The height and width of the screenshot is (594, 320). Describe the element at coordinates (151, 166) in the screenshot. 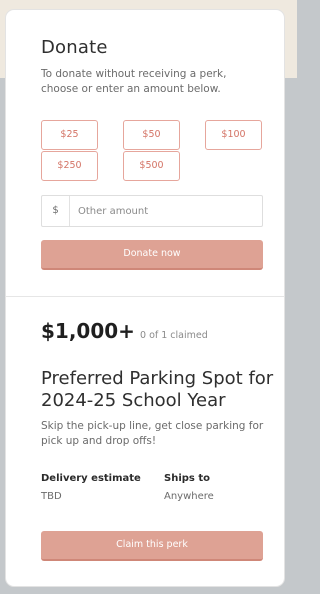

I see `amount-button-500: $500` at that location.